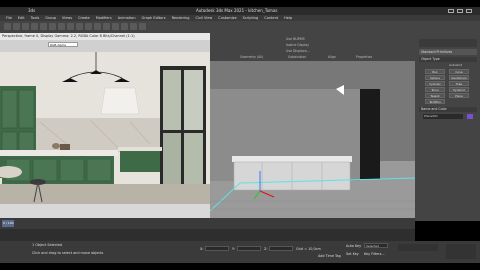 This screenshot has width=480, height=270. Describe the element at coordinates (266, 249) in the screenshot. I see `z-label: Z:` at that location.